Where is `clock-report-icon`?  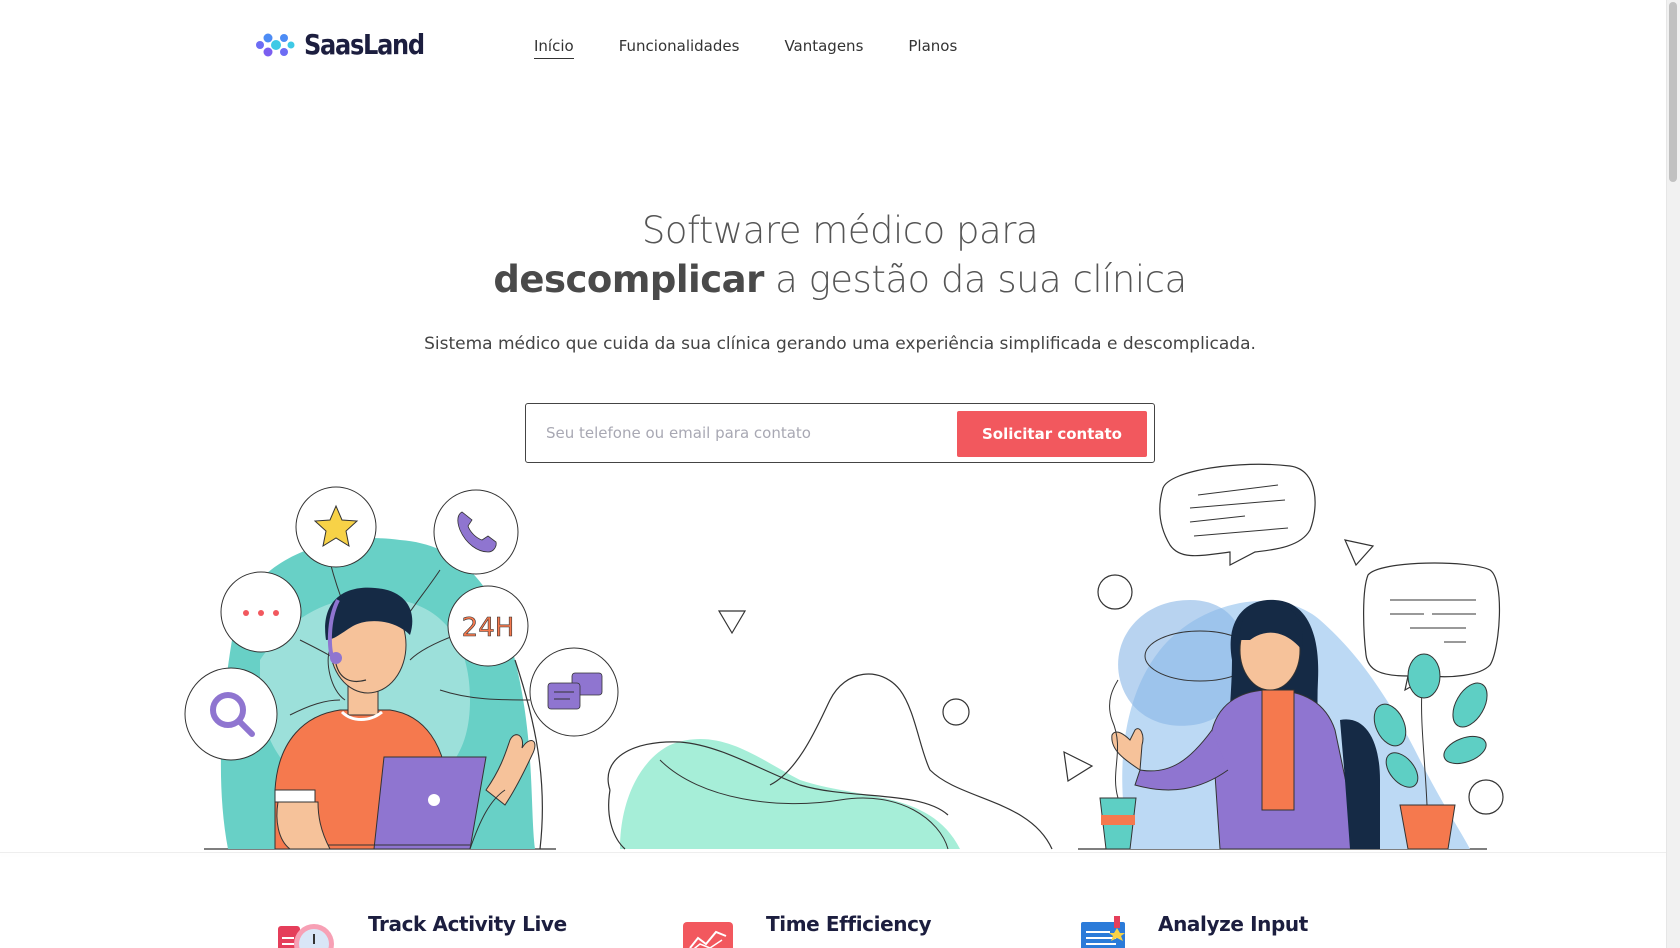 clock-report-icon is located at coordinates (306, 936).